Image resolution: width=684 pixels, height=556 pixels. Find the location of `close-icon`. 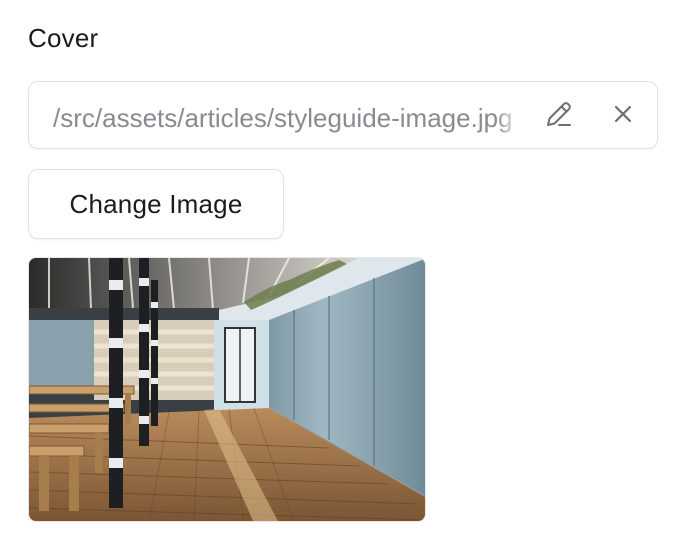

close-icon is located at coordinates (623, 116).